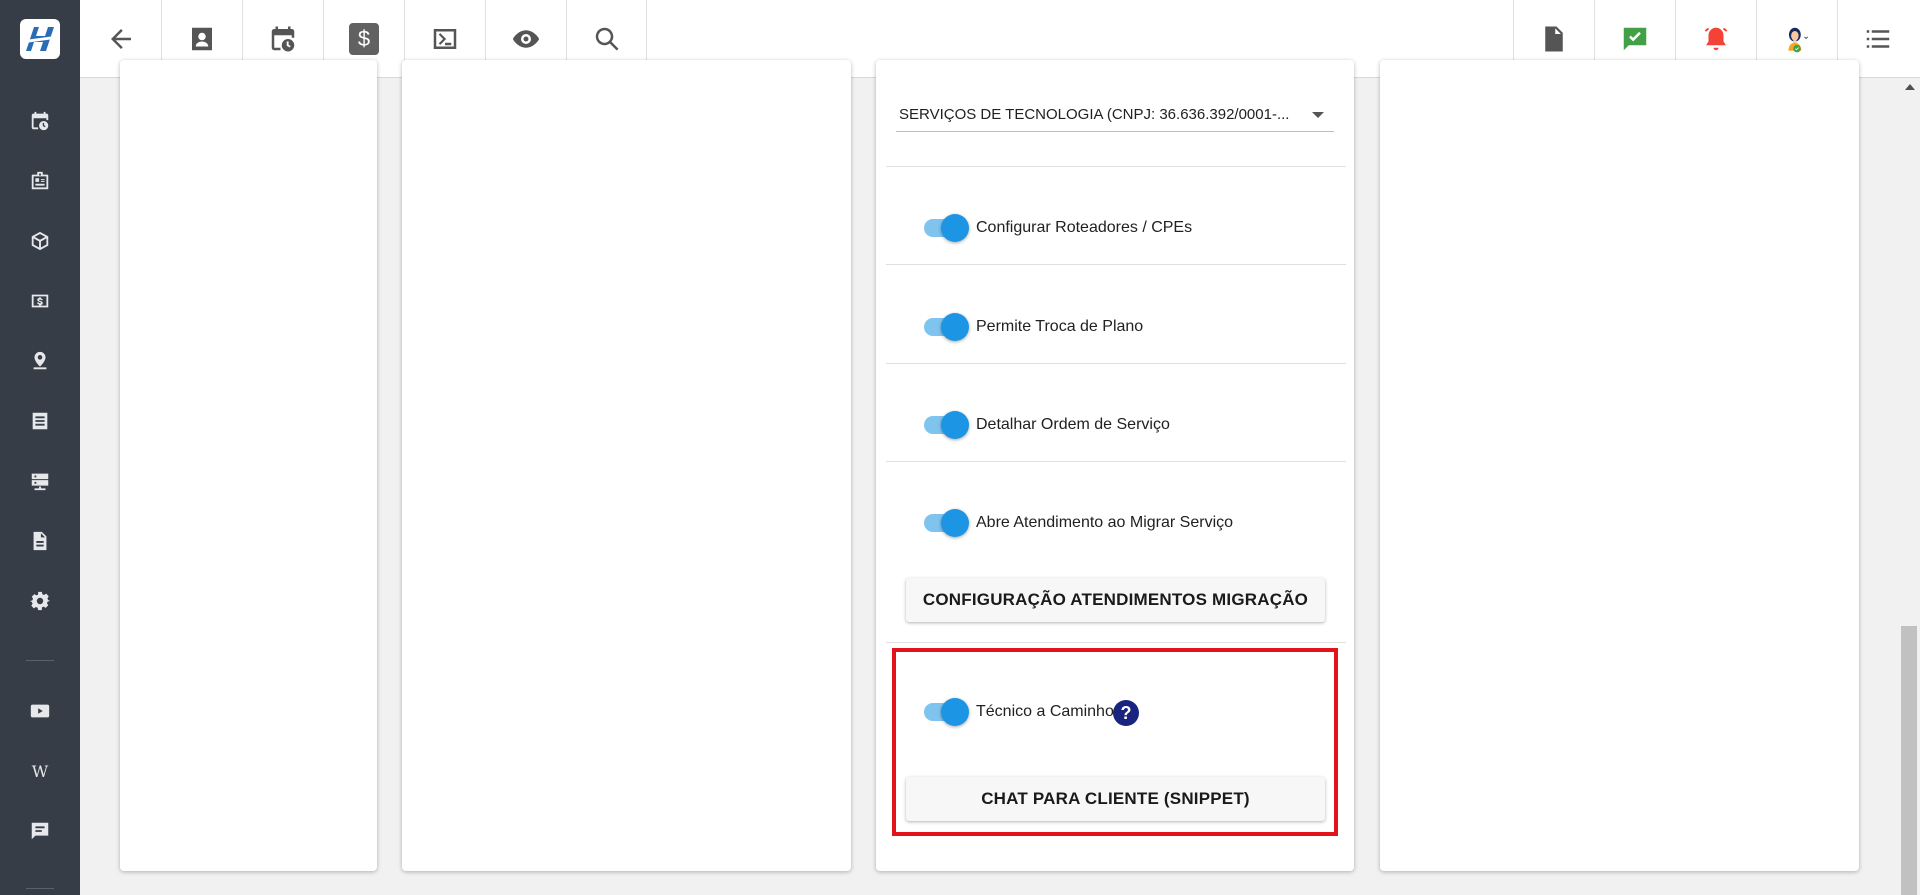 The image size is (1920, 895). I want to click on sidebar: W, so click(40, 447).